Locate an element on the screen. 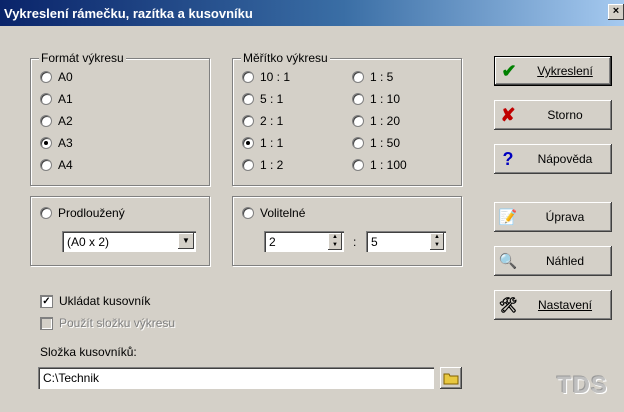 Image resolution: width=624 pixels, height=412 pixels. preview-button: 🔍 Náhled is located at coordinates (553, 261).